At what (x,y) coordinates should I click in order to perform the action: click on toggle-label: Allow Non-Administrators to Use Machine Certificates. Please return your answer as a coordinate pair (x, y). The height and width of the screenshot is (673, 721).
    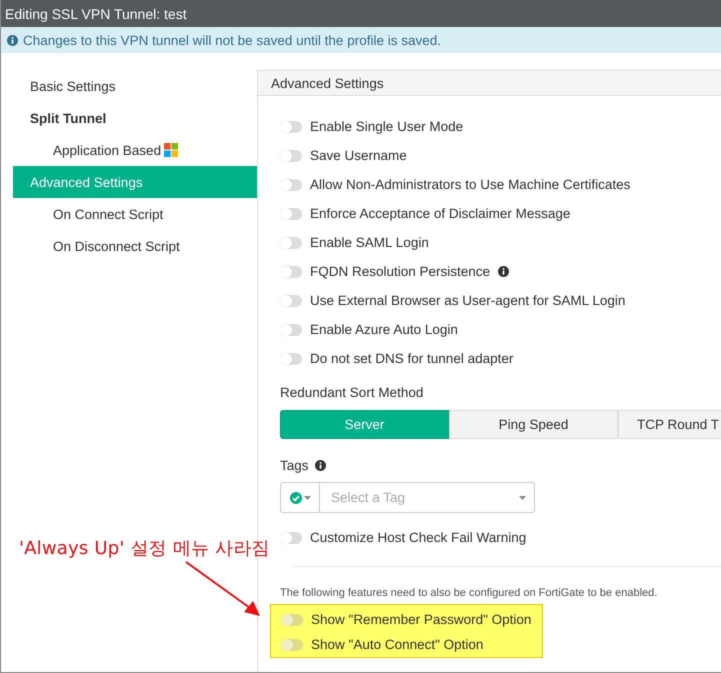
    Looking at the image, I should click on (470, 184).